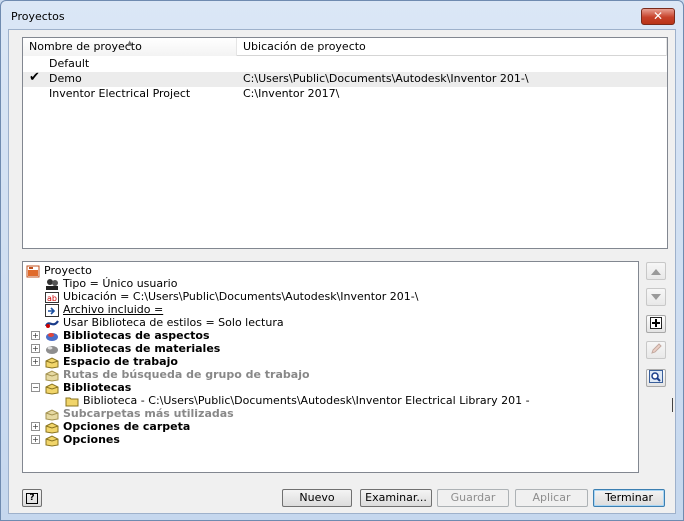 The width and height of the screenshot is (684, 521). I want to click on tree-node-workspace: Espacio de trabajo, so click(111, 362).